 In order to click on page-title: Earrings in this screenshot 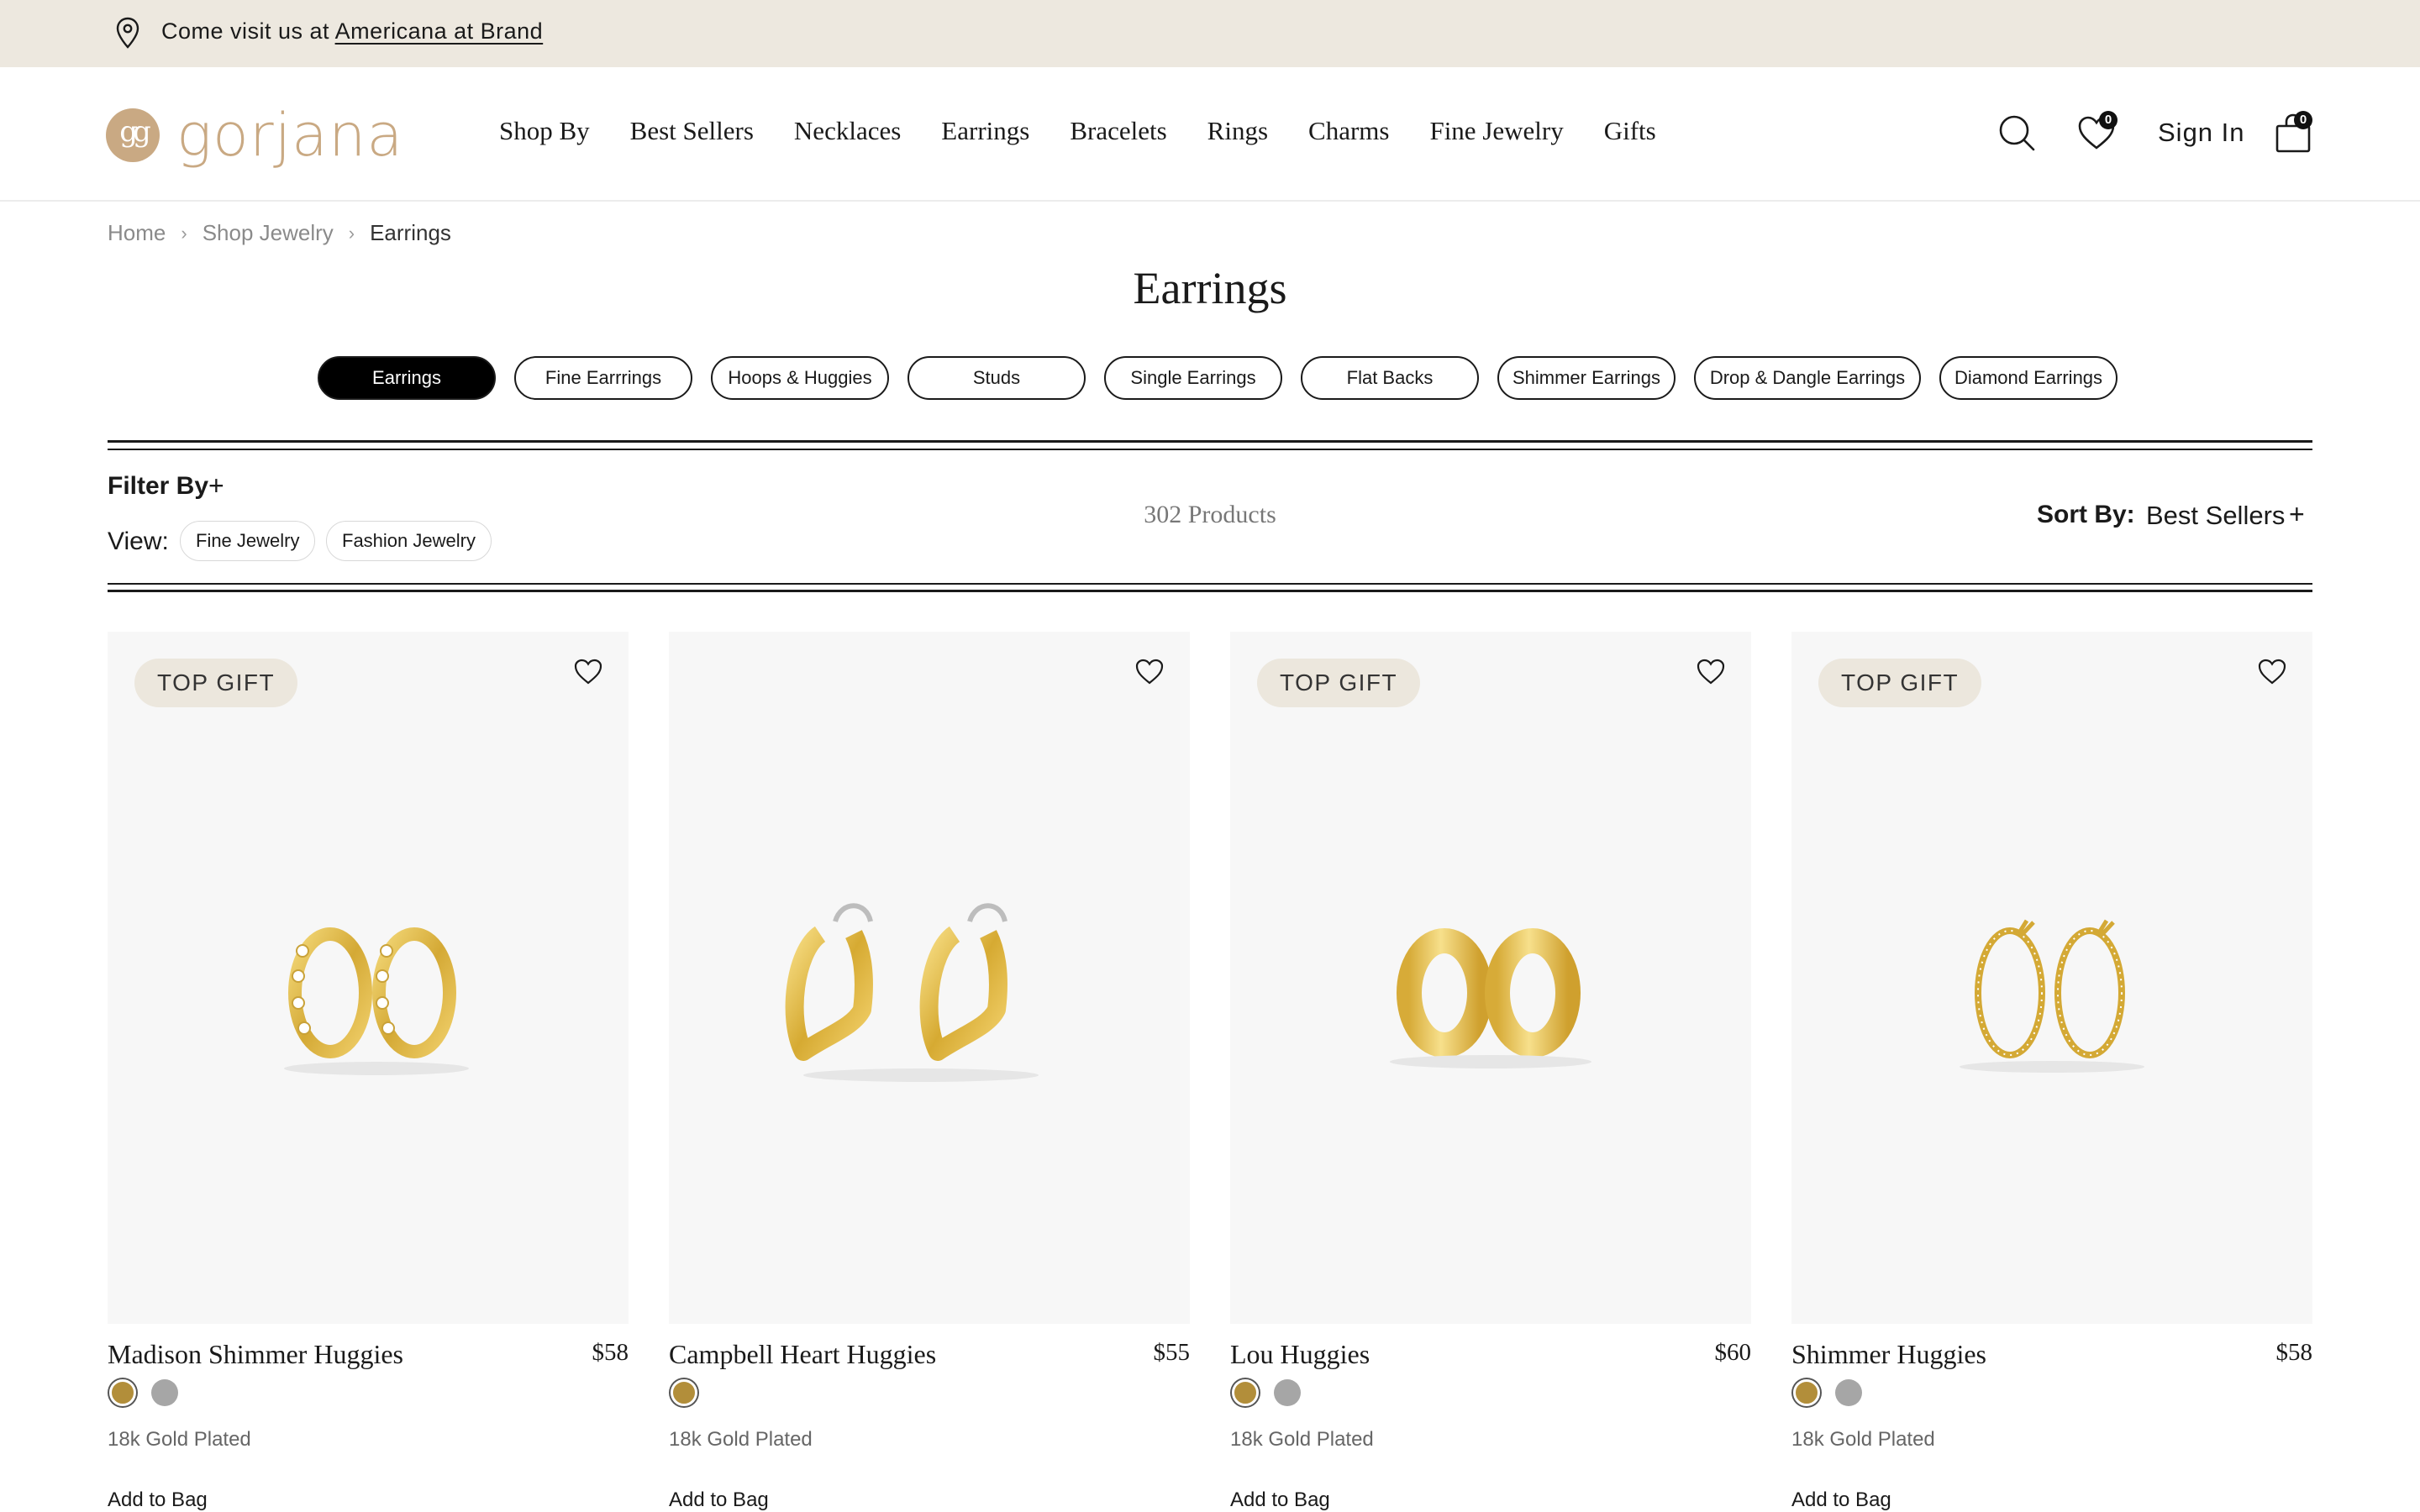, I will do `click(1210, 288)`.